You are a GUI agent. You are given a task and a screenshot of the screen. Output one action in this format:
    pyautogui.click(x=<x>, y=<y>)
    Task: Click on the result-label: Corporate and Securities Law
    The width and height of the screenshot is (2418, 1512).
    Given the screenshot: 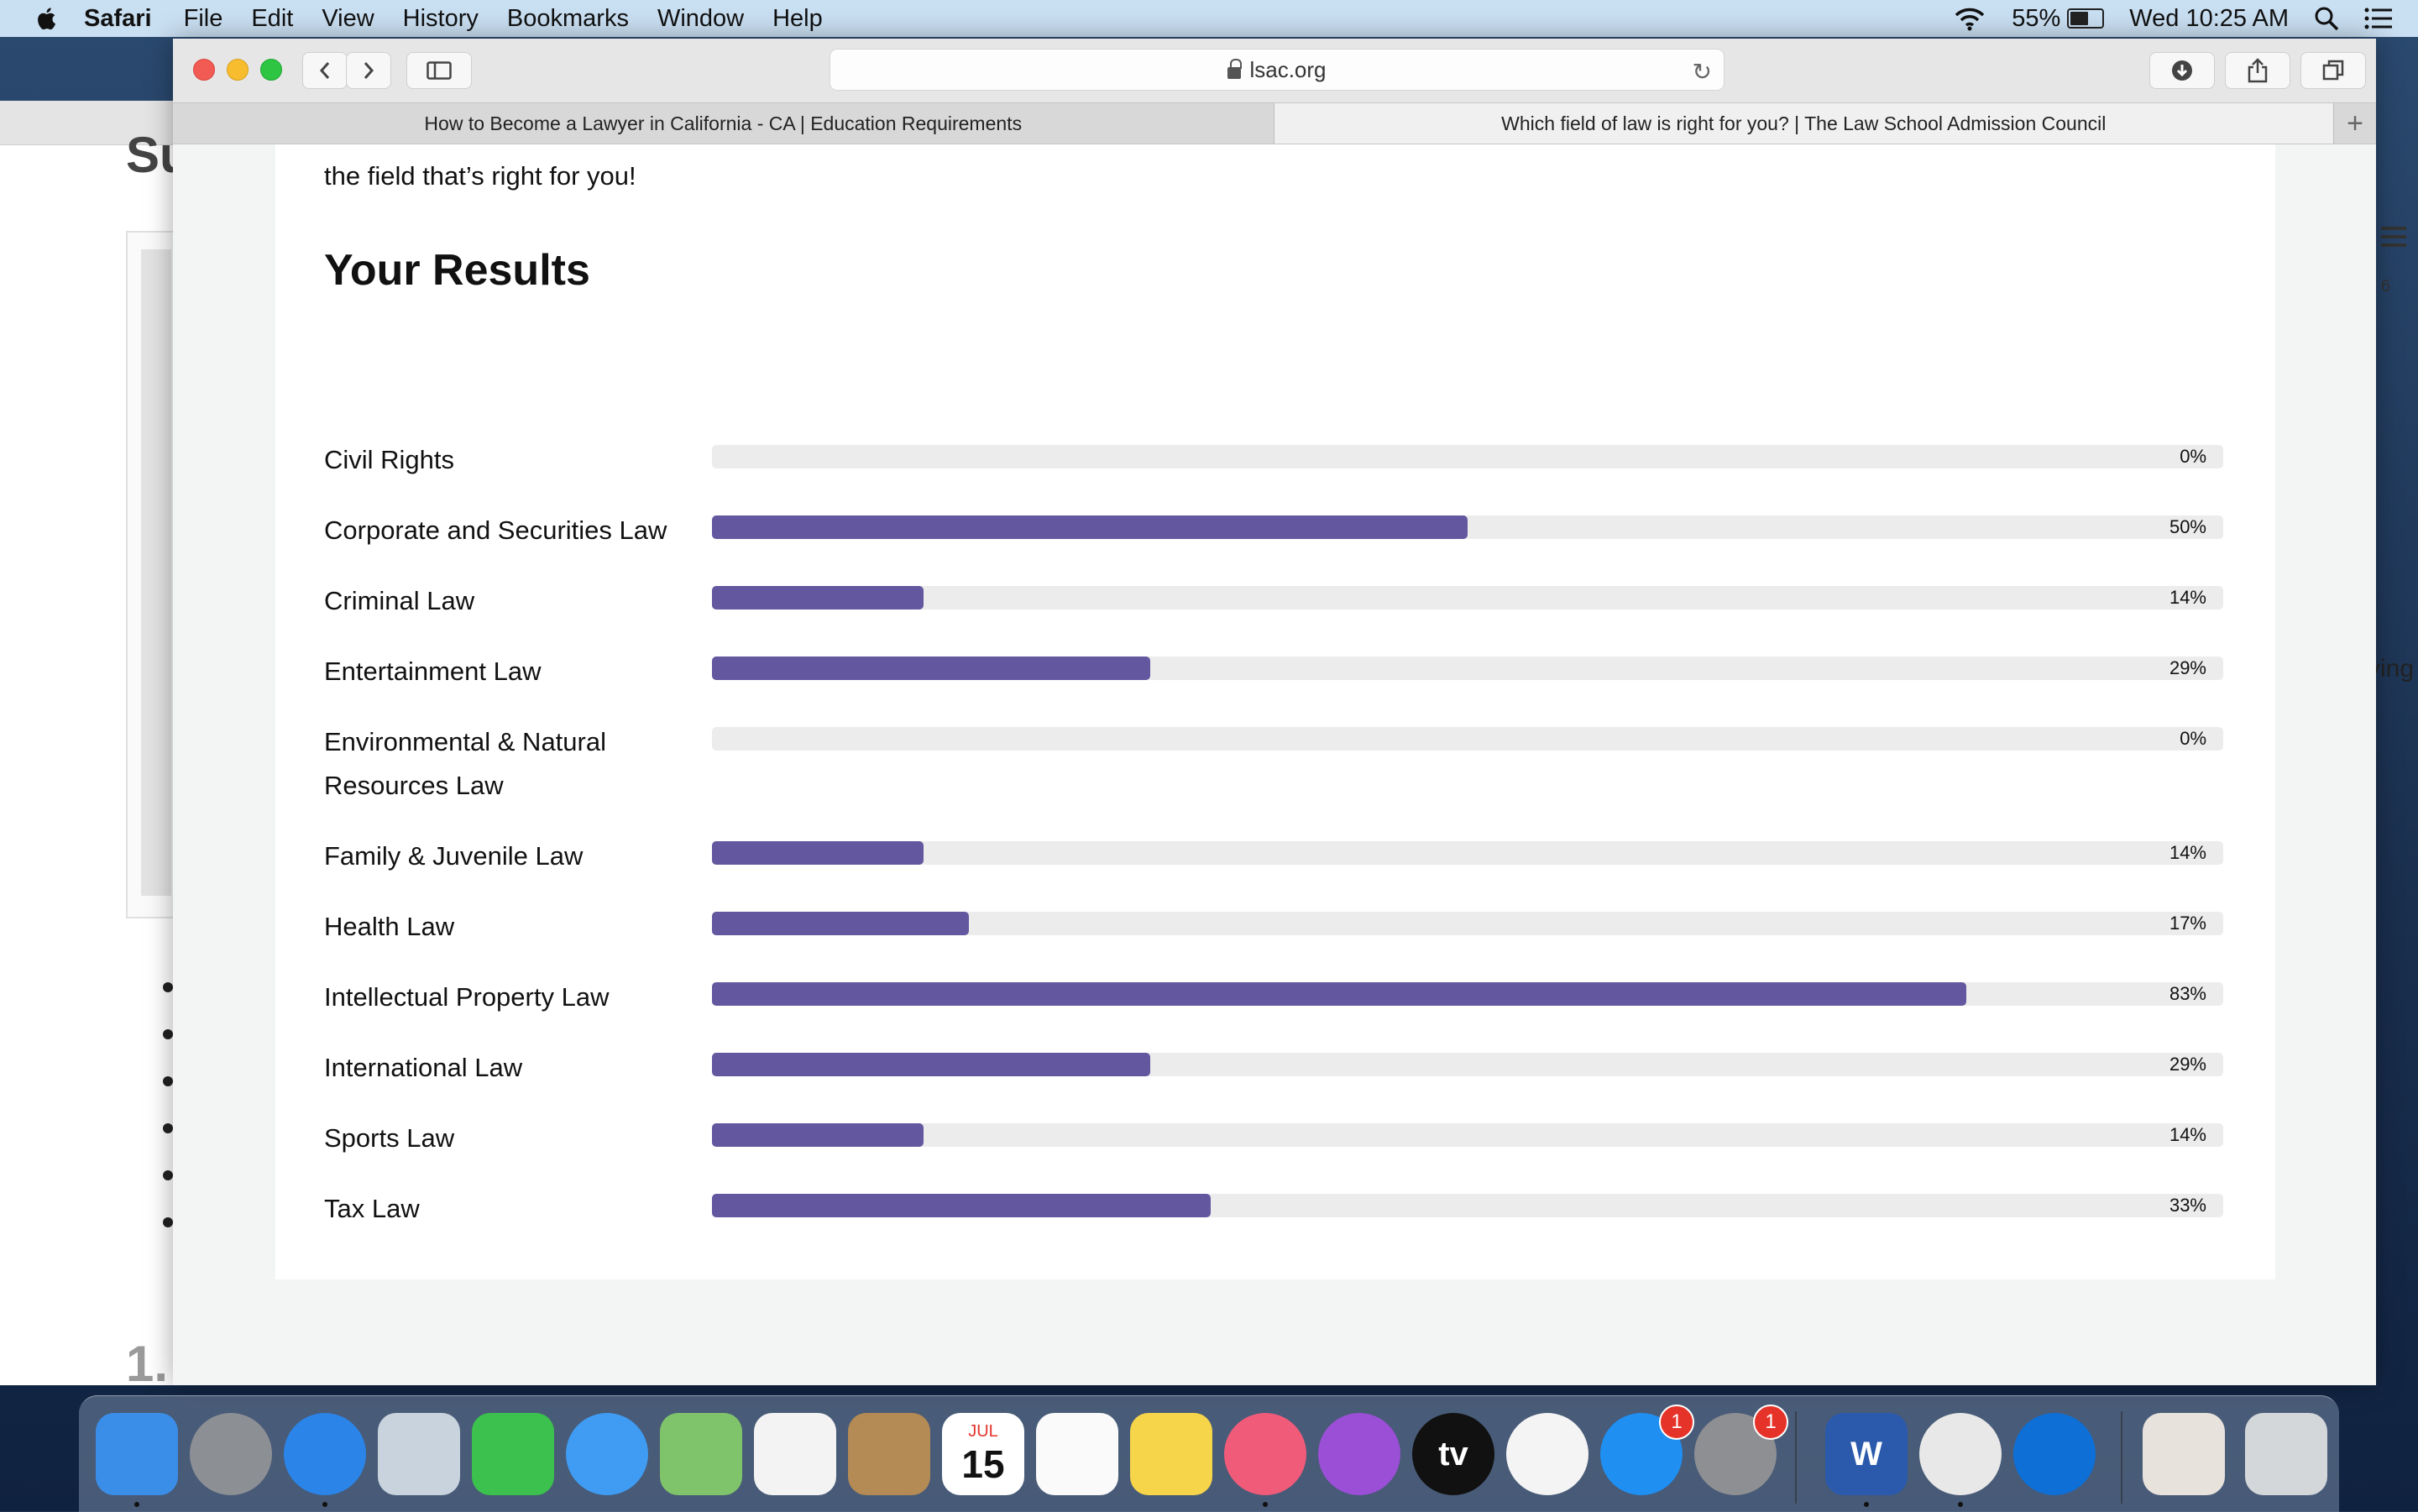 What is the action you would take?
    pyautogui.click(x=495, y=530)
    